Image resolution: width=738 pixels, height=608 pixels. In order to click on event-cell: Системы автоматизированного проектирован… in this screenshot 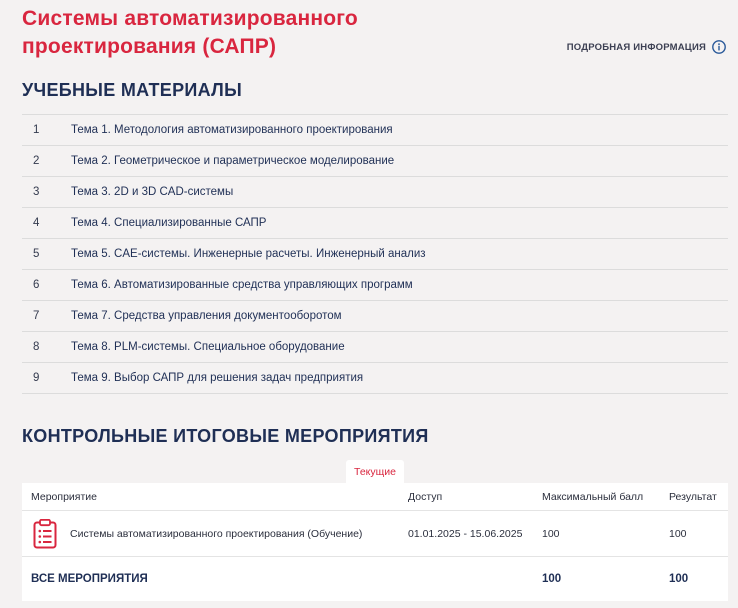, I will do `click(215, 533)`.